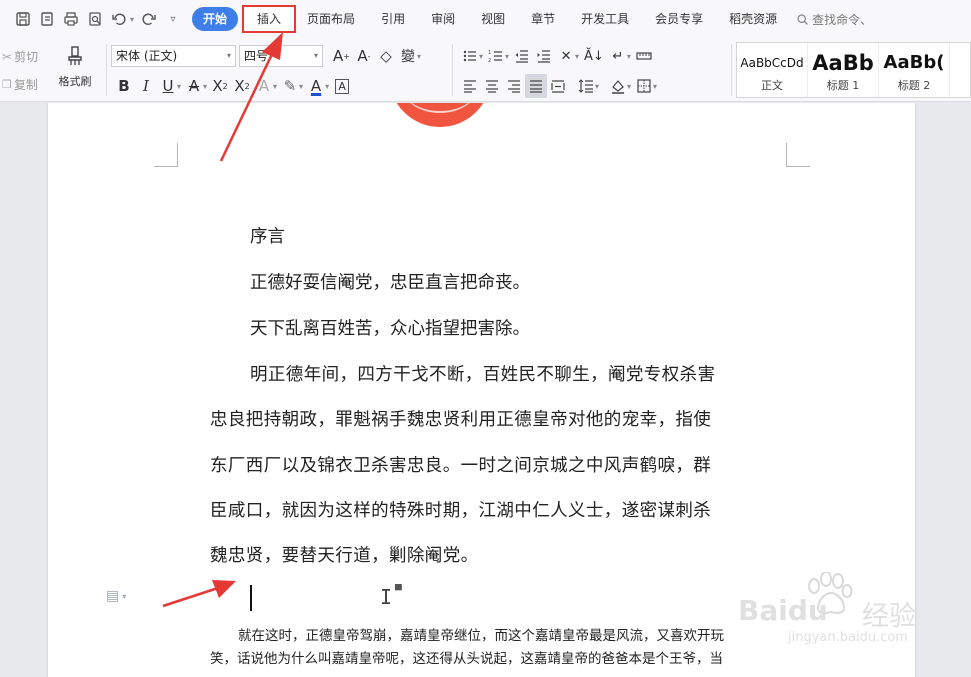 The width and height of the screenshot is (971, 677). I want to click on copy-button: ❐ 复制, so click(20, 84).